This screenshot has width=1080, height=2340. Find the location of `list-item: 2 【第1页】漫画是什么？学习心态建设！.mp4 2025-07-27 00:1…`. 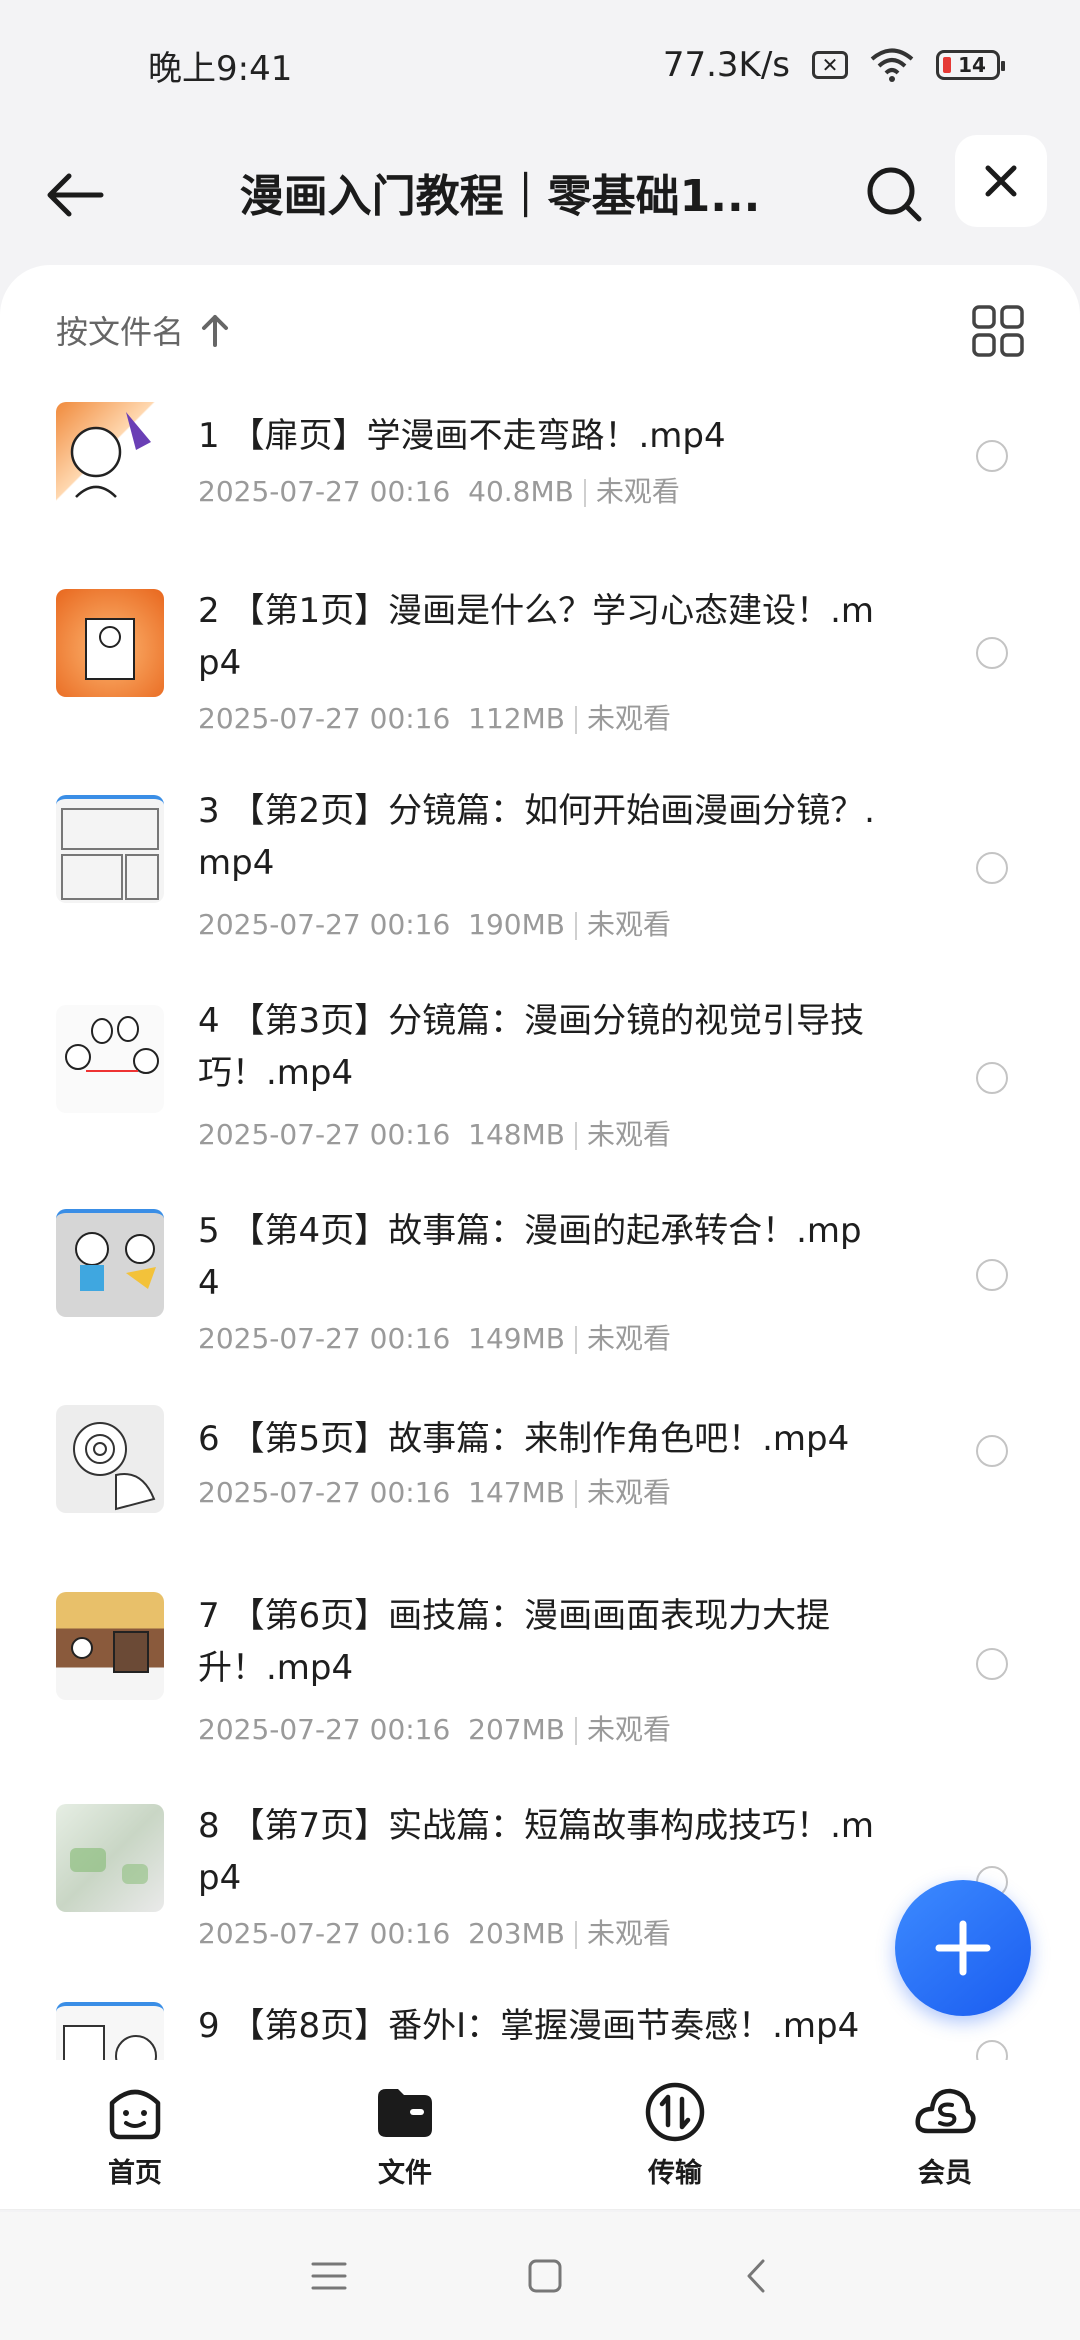

list-item: 2 【第1页】漫画是什么？学习心态建设！.mp4 2025-07-27 00:1… is located at coordinates (540, 685).